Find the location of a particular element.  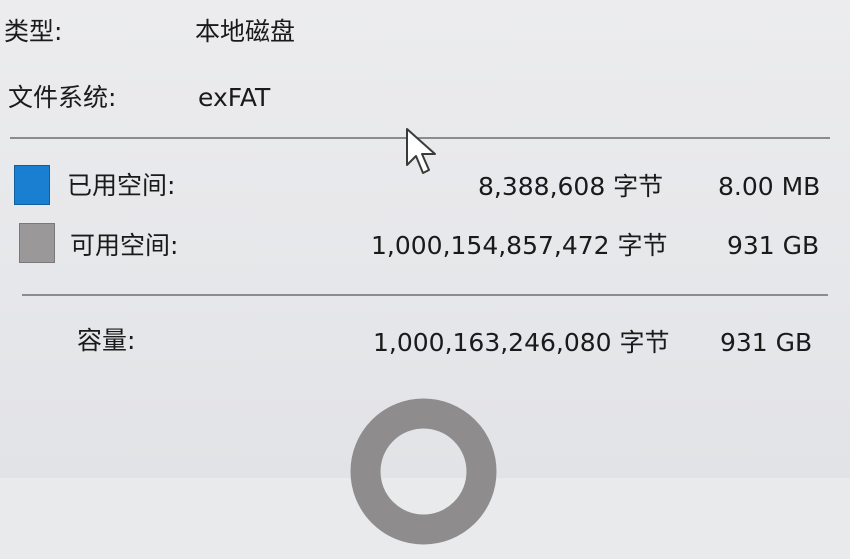

used-space-bytes: 8,388,608 字节 is located at coordinates (571, 186).